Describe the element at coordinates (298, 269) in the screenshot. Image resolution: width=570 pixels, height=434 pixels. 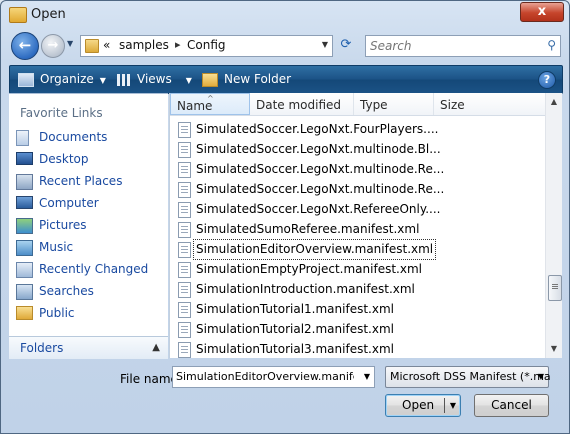
I see `file-row: SimulationEmptyProject.manifest.xml` at that location.